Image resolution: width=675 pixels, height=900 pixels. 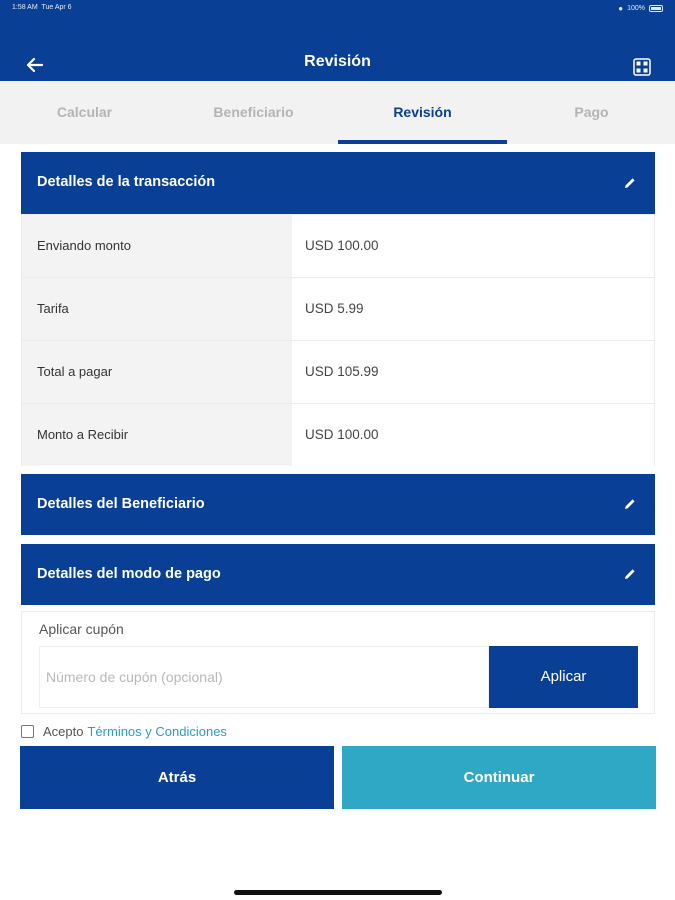 I want to click on table-row: Monto a Recibir USD 100.00, so click(x=338, y=435).